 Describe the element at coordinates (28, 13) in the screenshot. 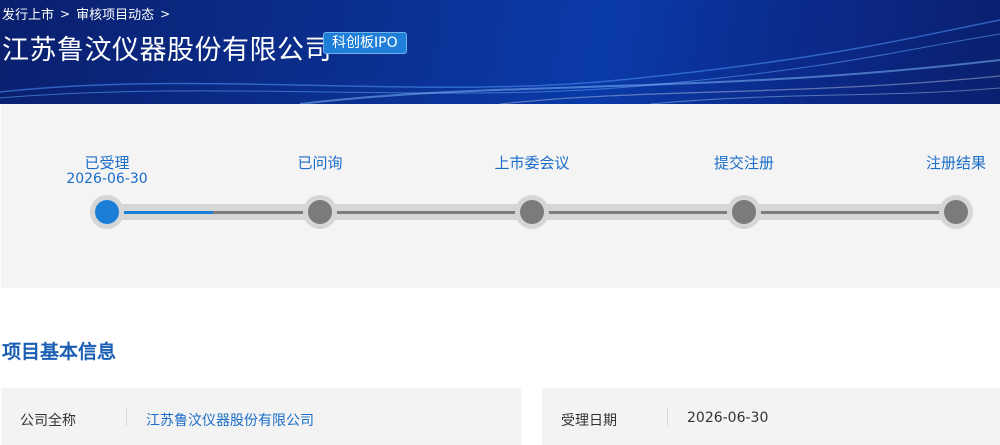

I see `breadcrumb-item-issue-listing: 发行上市` at that location.